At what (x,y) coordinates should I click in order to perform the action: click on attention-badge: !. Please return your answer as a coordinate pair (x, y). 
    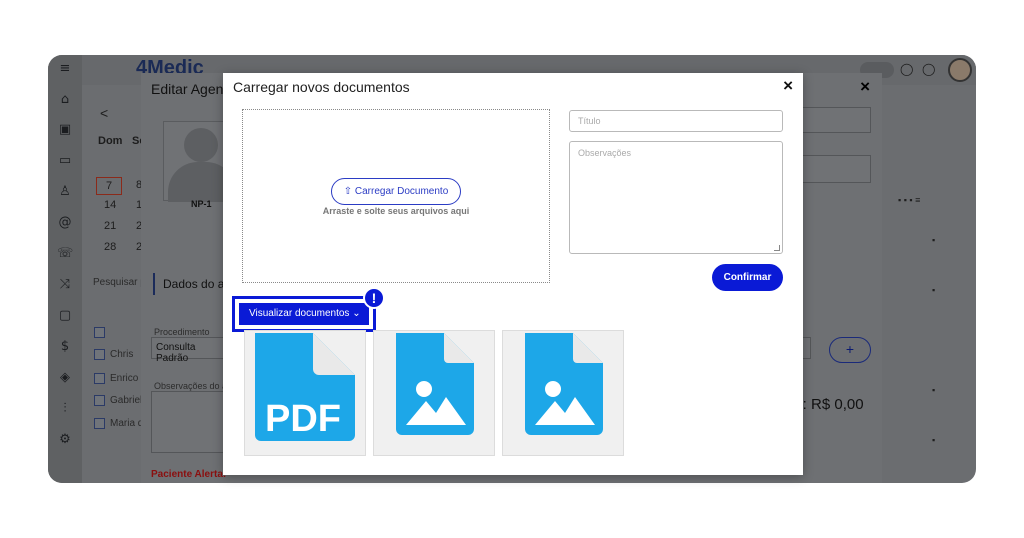
    Looking at the image, I should click on (374, 298).